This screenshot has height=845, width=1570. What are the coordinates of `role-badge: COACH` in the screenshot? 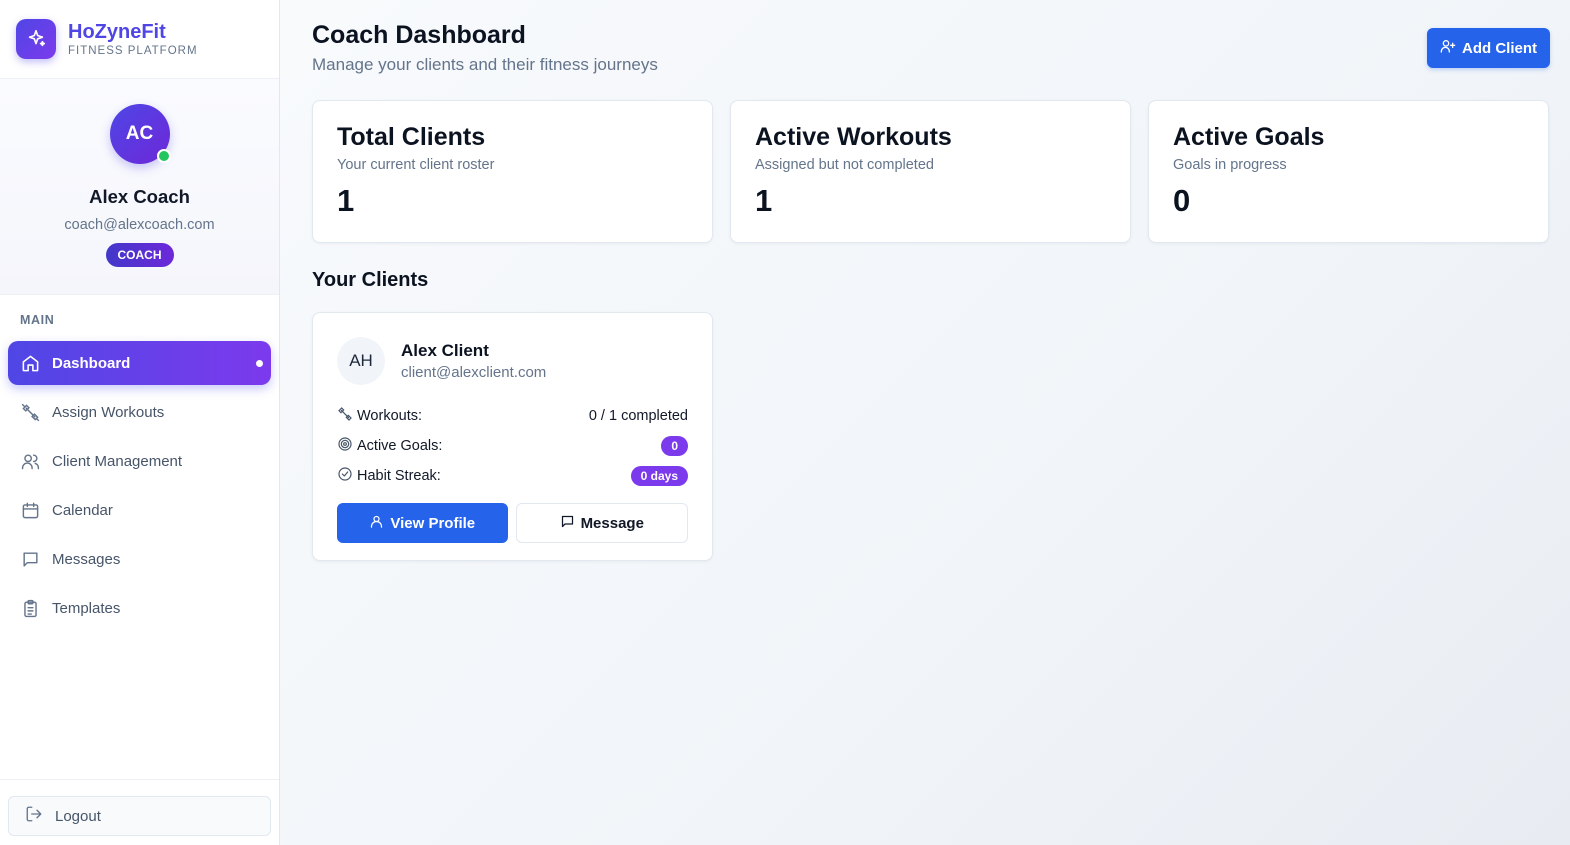 It's located at (139, 255).